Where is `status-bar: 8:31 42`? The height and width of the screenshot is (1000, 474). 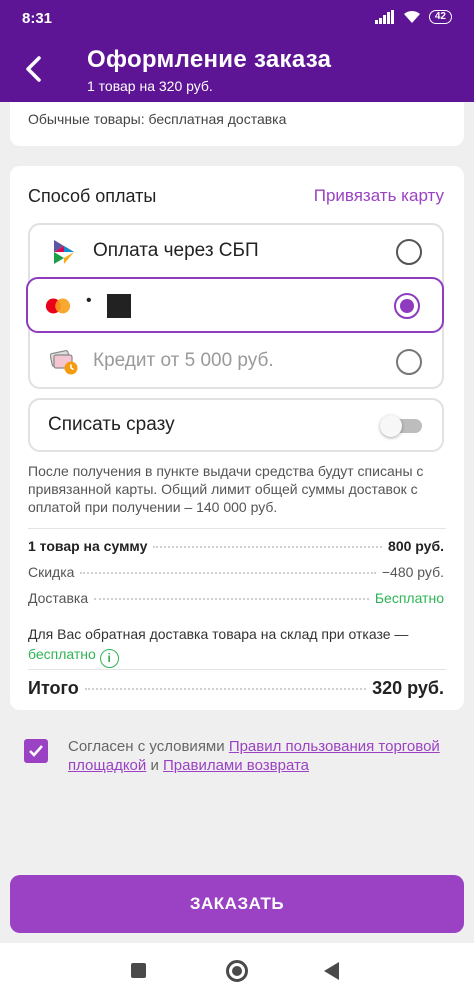 status-bar: 8:31 42 is located at coordinates (237, 18).